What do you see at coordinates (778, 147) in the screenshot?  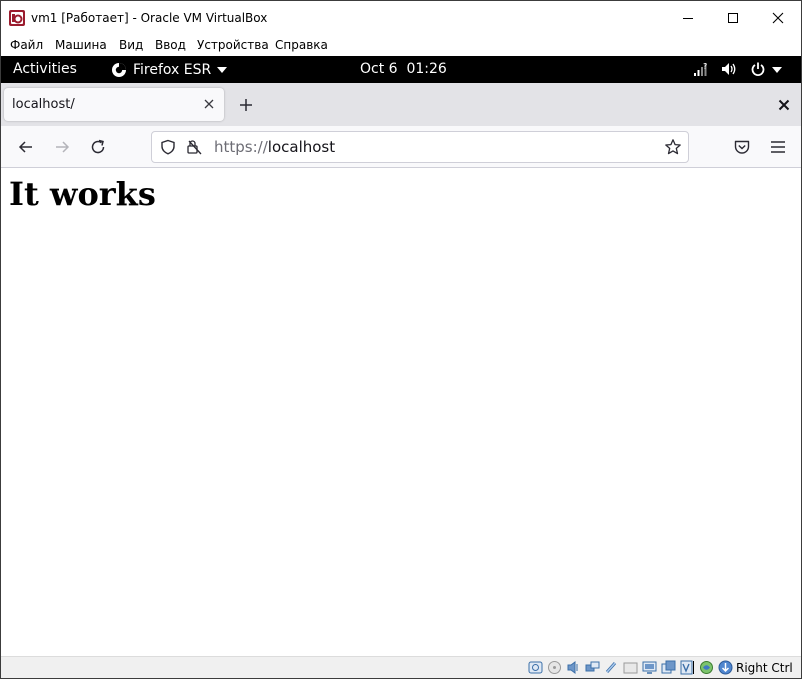 I see `hamburger-menu-icon` at bounding box center [778, 147].